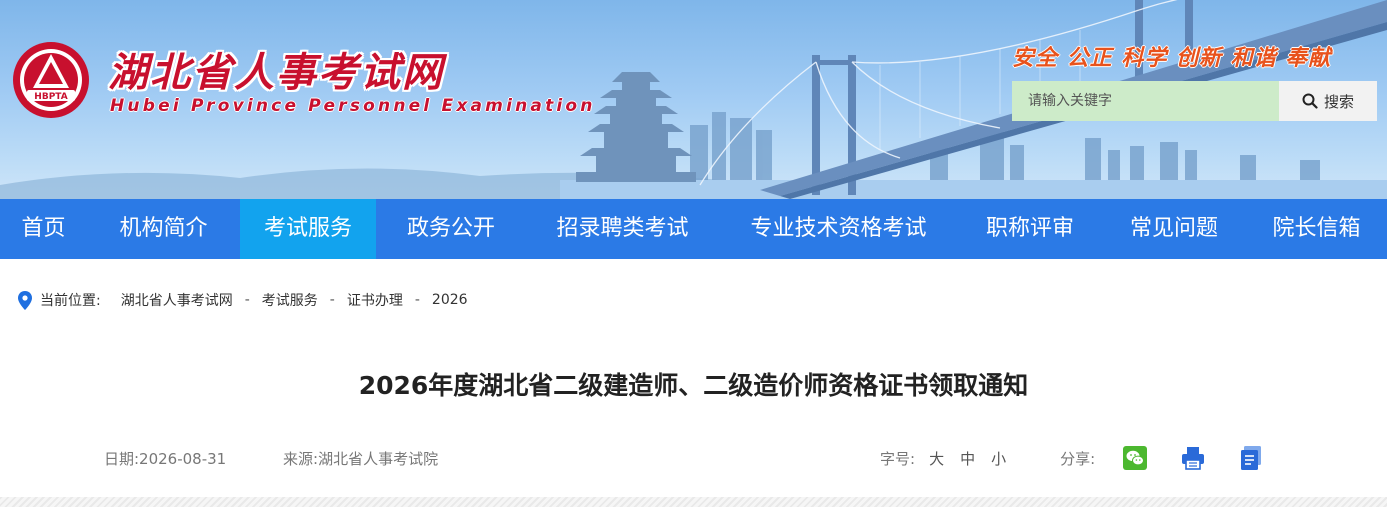 The height and width of the screenshot is (507, 1387). What do you see at coordinates (276, 73) in the screenshot?
I see `site-title: 湖北省人事考试网` at bounding box center [276, 73].